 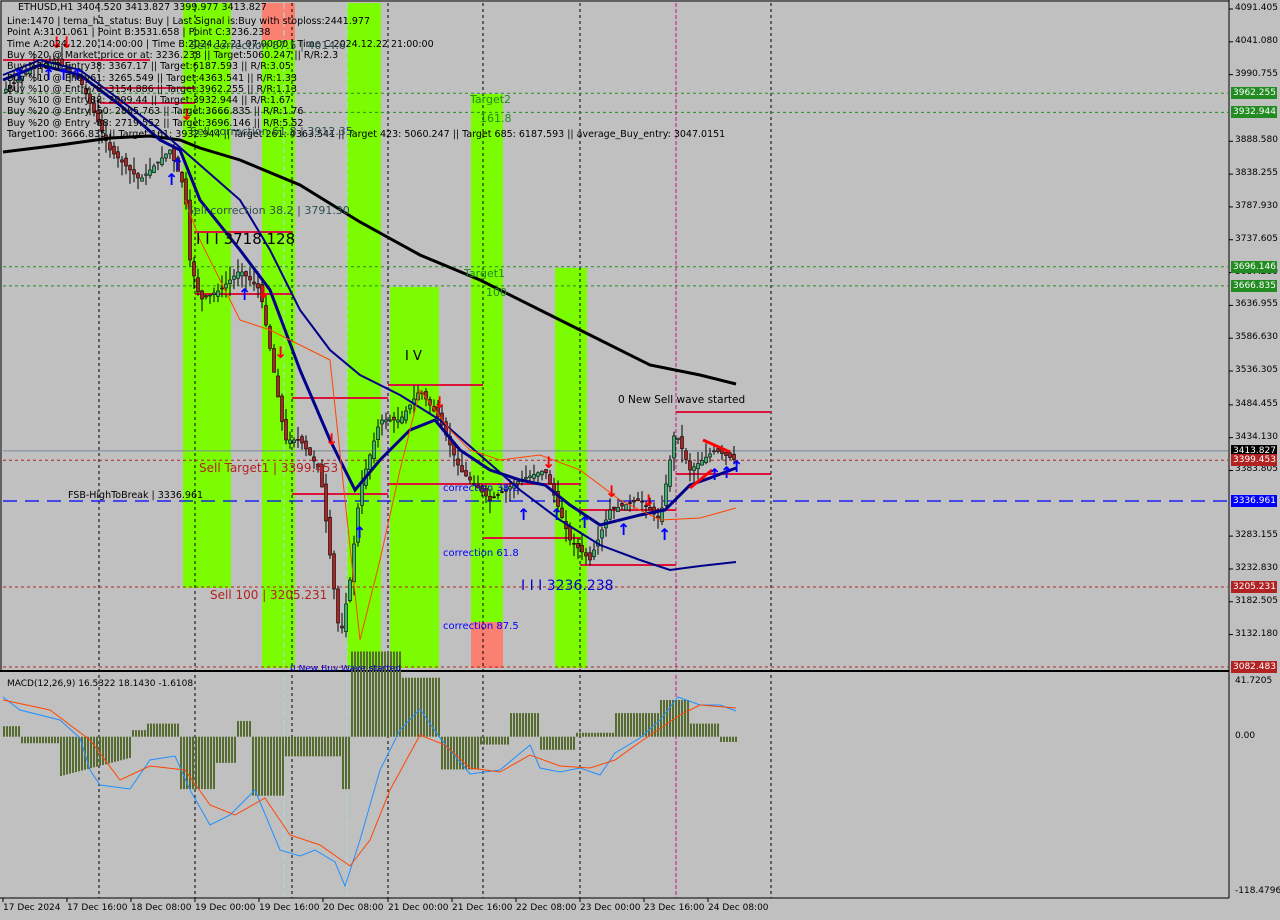 I want to click on correction-875-label: correction 87.5, so click(x=481, y=626).